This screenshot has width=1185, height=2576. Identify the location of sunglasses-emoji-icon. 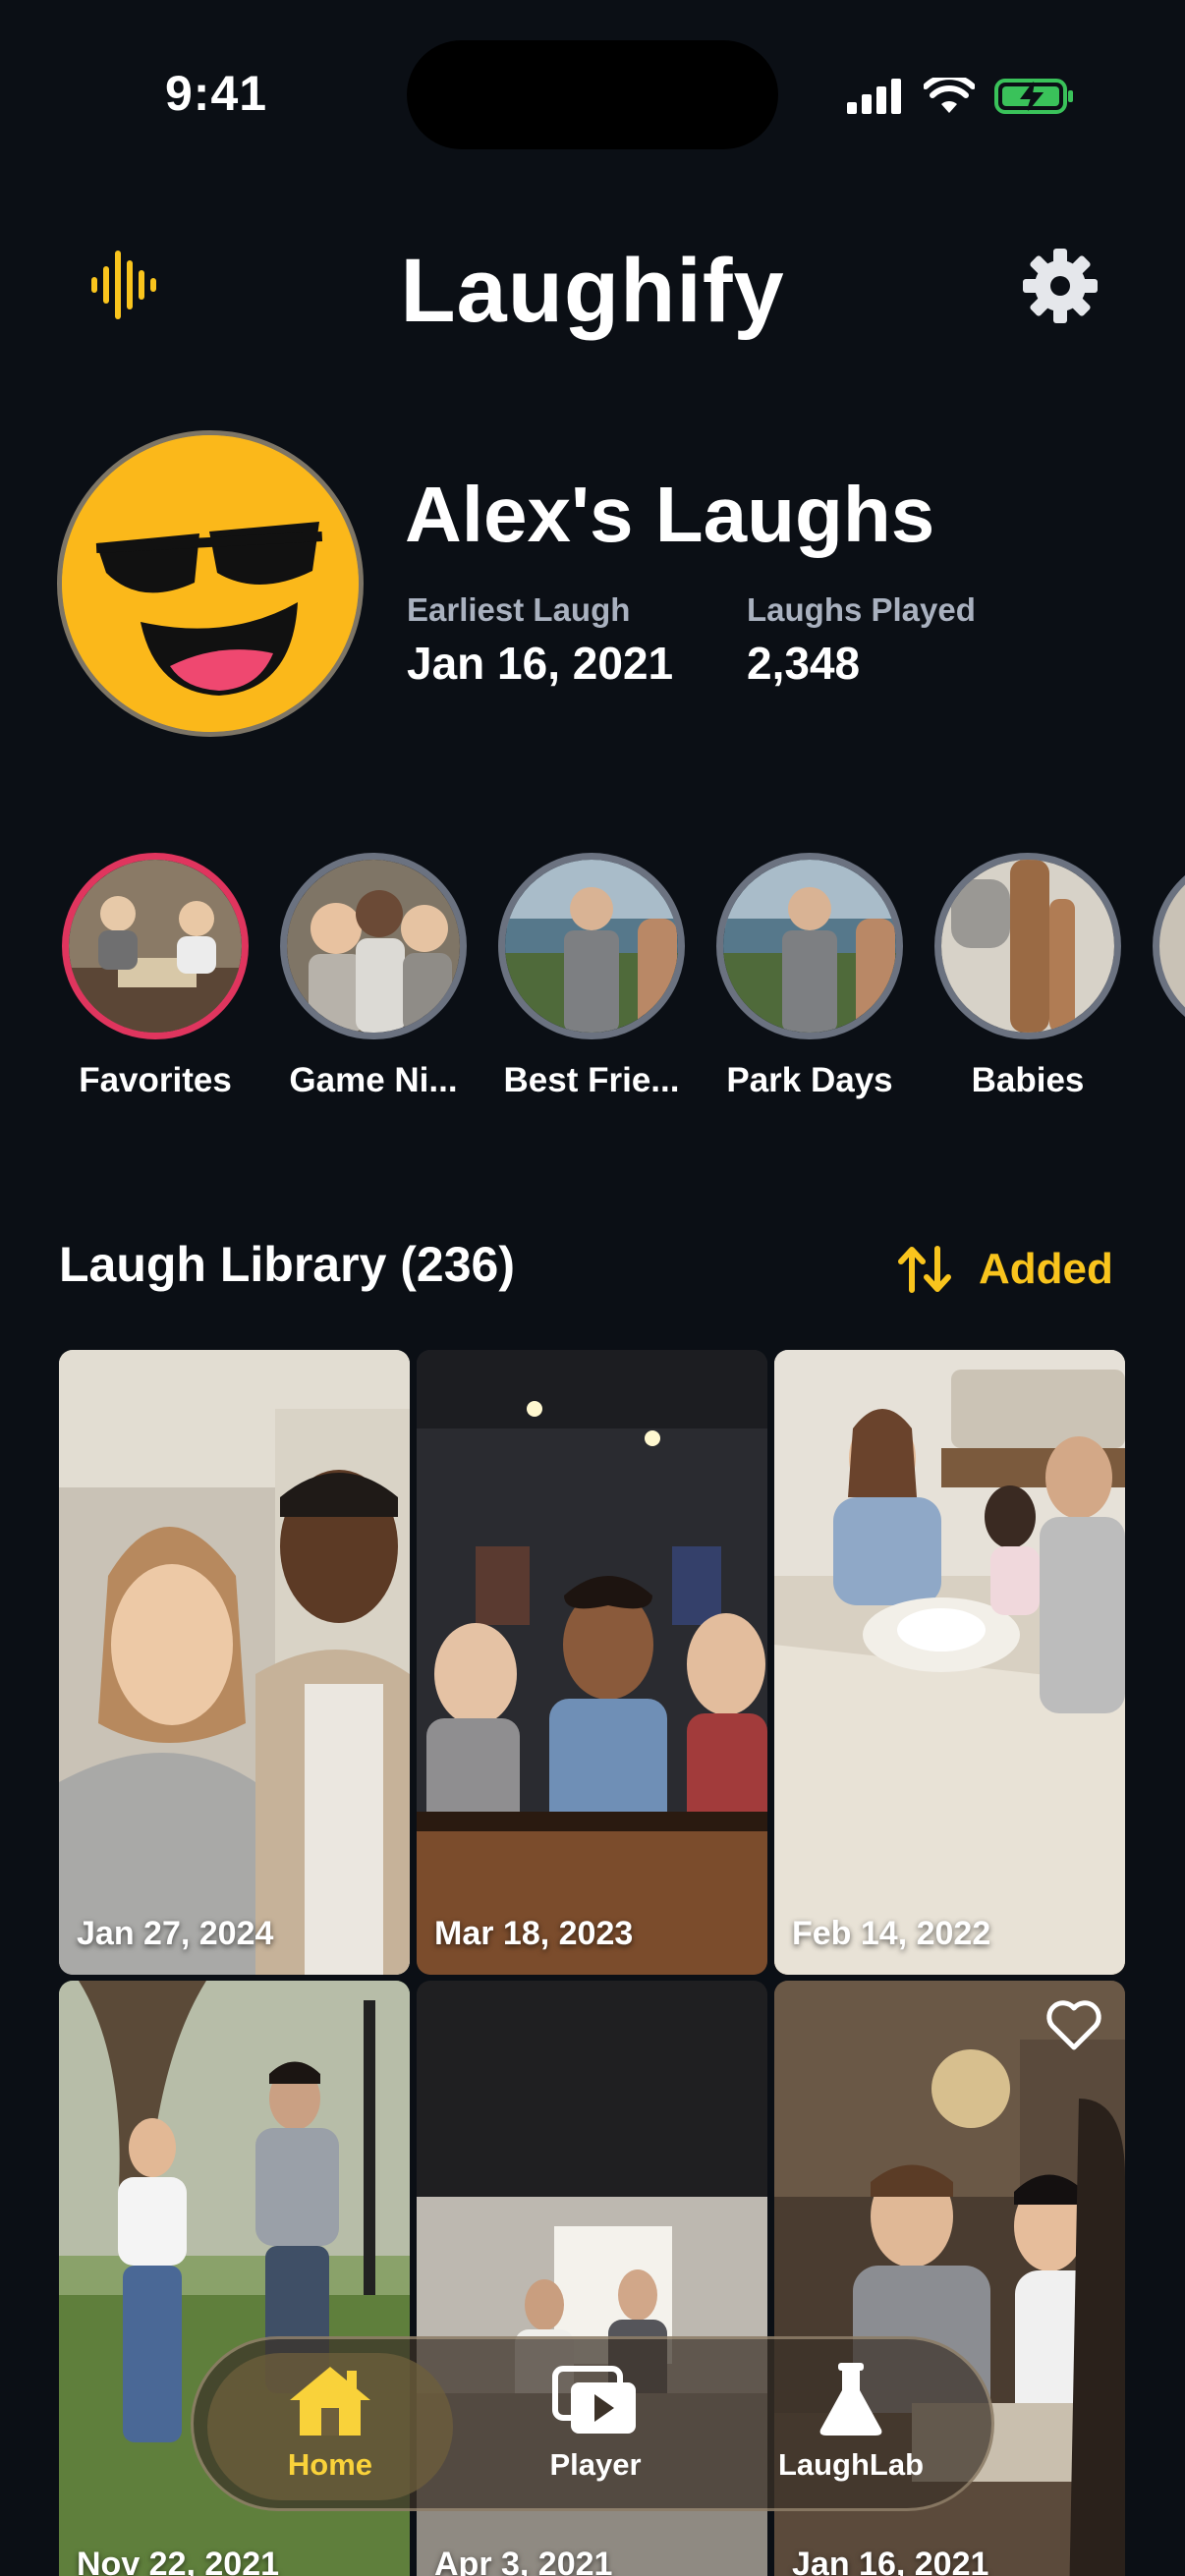
(211, 583).